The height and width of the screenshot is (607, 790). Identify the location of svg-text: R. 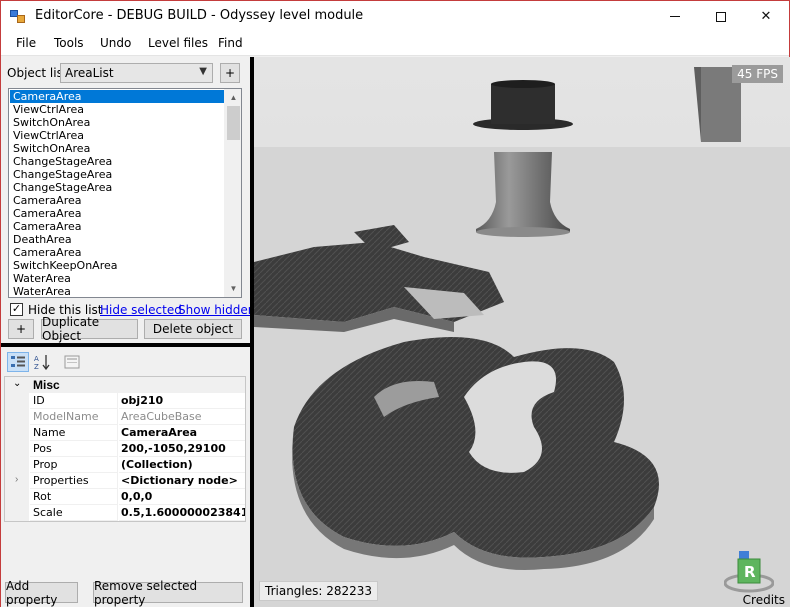
(750, 572).